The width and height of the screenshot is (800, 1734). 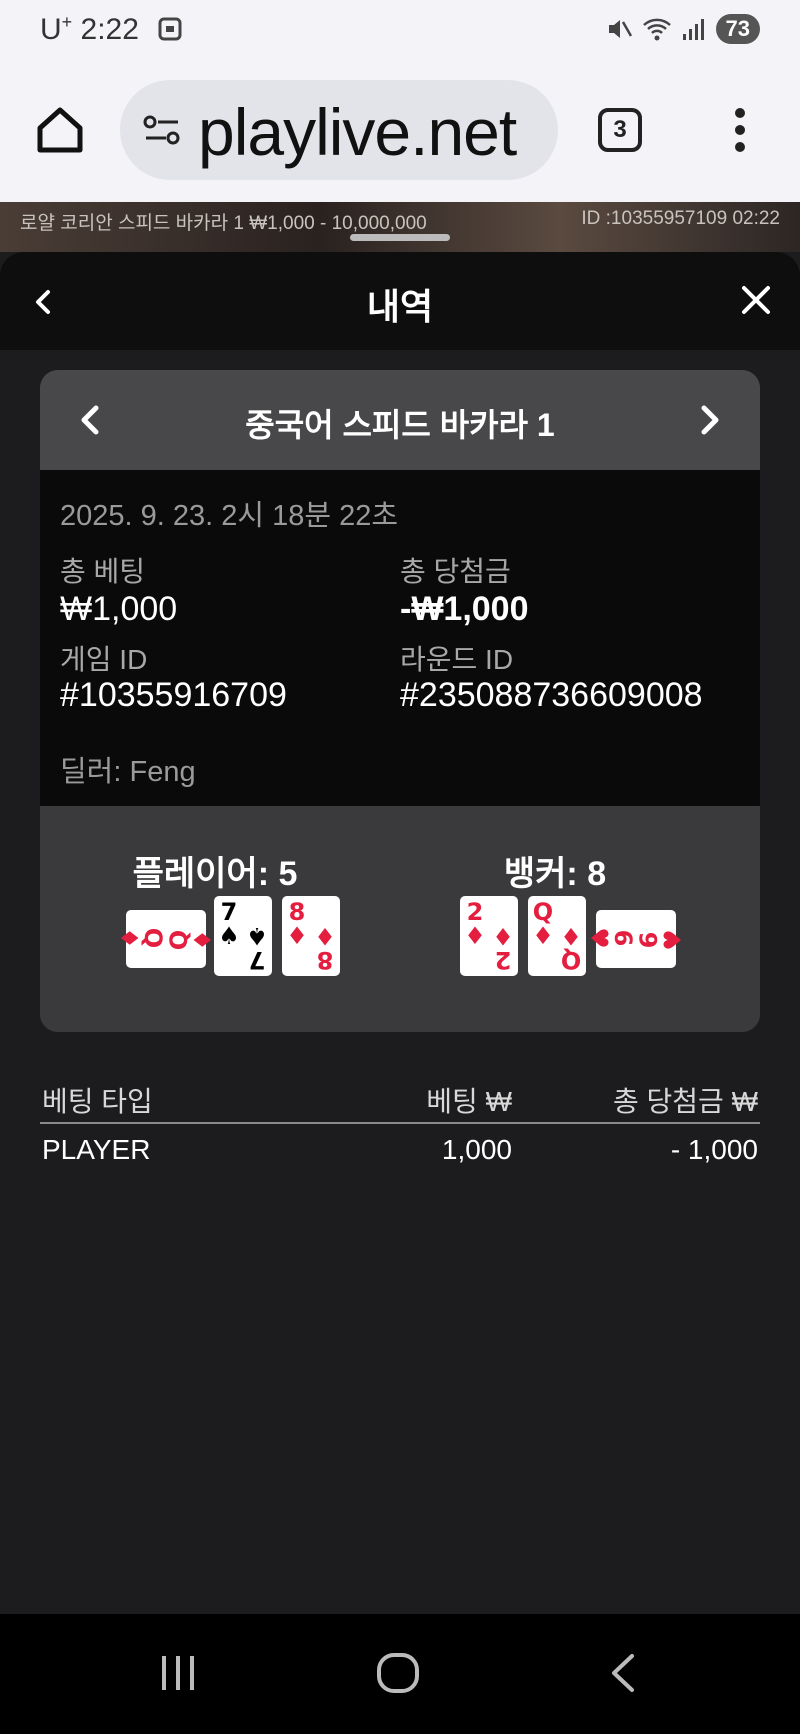 I want to click on status-icons: 73, so click(x=683, y=29).